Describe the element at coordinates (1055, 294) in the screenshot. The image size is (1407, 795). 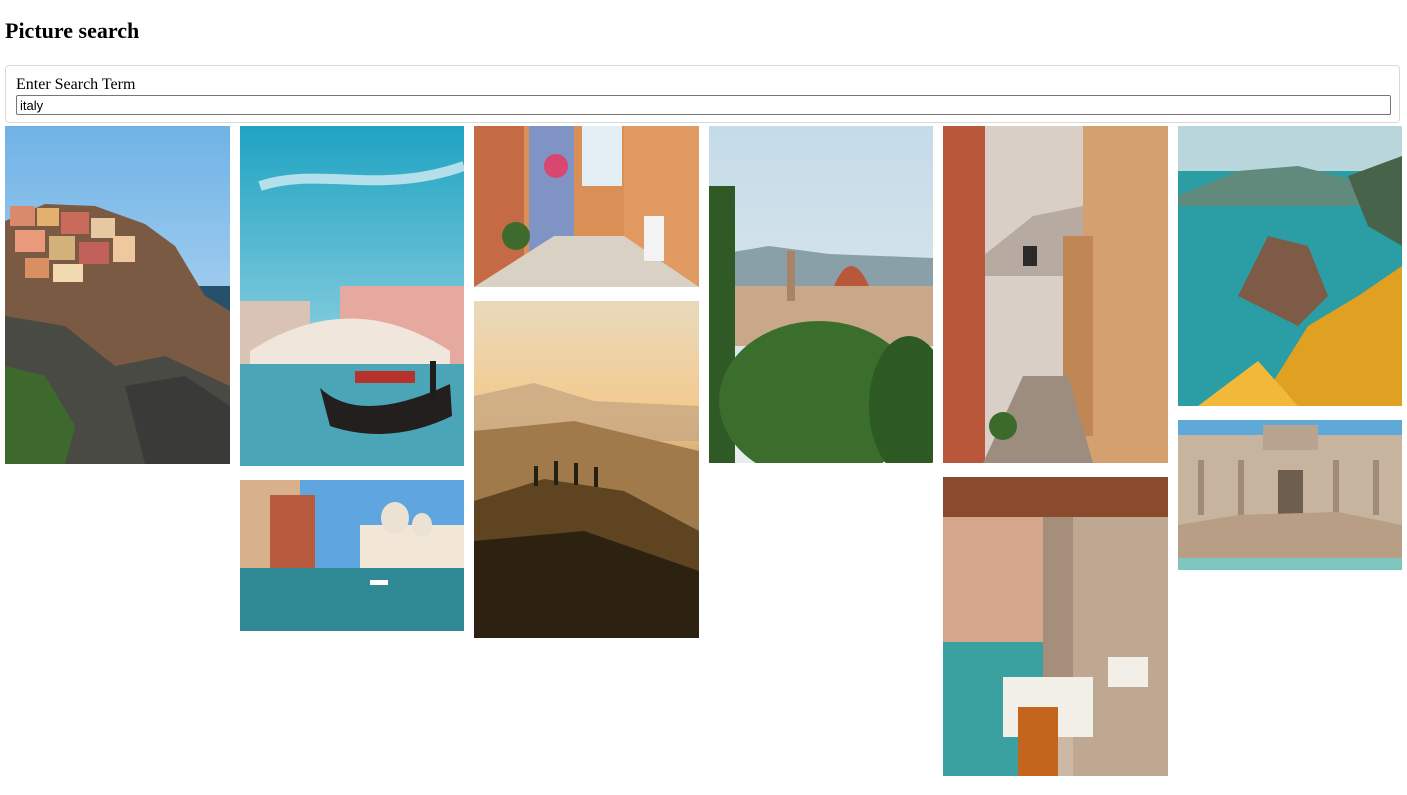
I see `photo-stone-stair-street` at that location.